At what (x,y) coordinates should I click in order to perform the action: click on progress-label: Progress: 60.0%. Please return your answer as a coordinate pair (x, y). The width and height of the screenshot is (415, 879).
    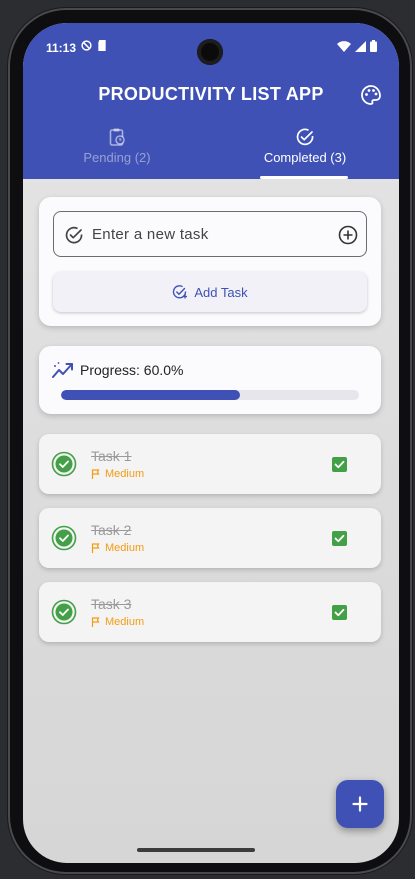
    Looking at the image, I should click on (132, 370).